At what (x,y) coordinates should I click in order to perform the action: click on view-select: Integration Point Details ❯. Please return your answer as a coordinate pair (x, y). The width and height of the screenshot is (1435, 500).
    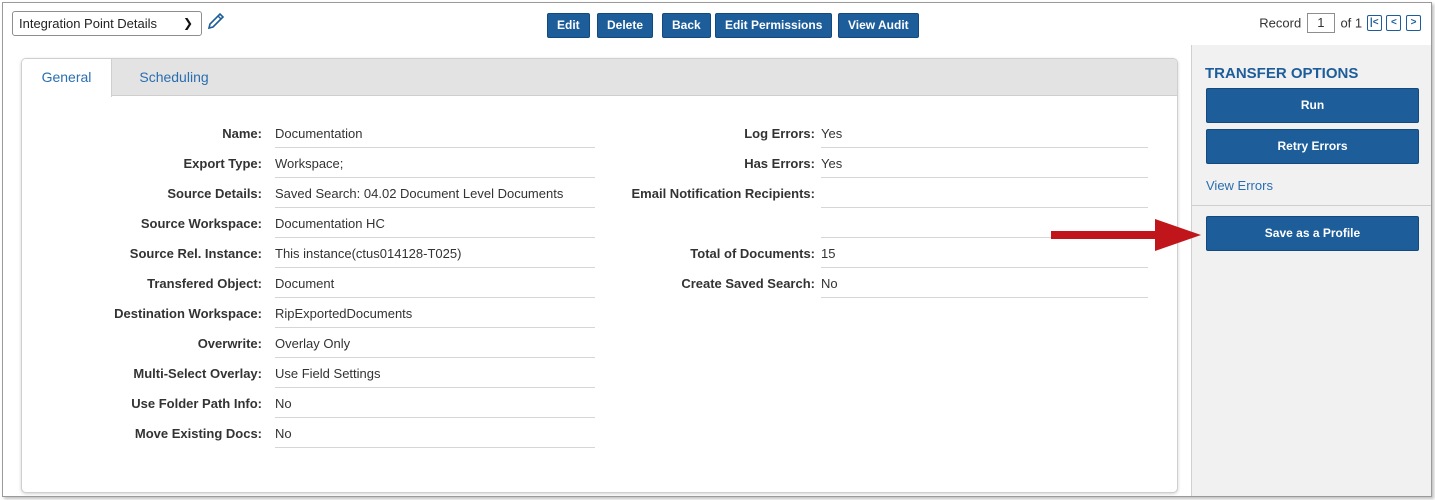
    Looking at the image, I should click on (107, 23).